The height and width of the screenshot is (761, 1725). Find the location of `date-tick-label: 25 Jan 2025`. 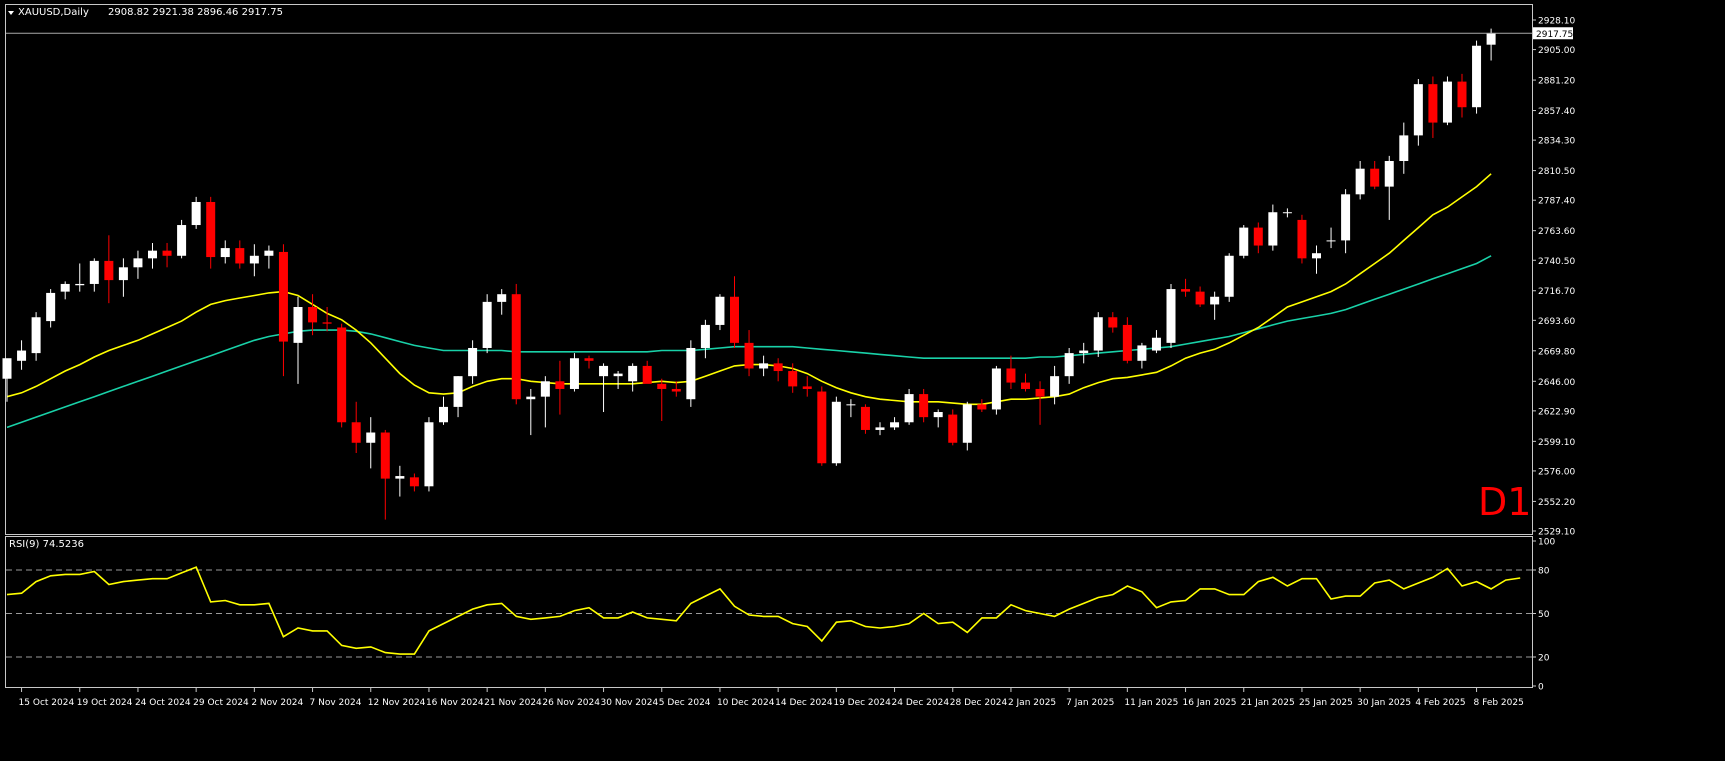

date-tick-label: 25 Jan 2025 is located at coordinates (1326, 703).